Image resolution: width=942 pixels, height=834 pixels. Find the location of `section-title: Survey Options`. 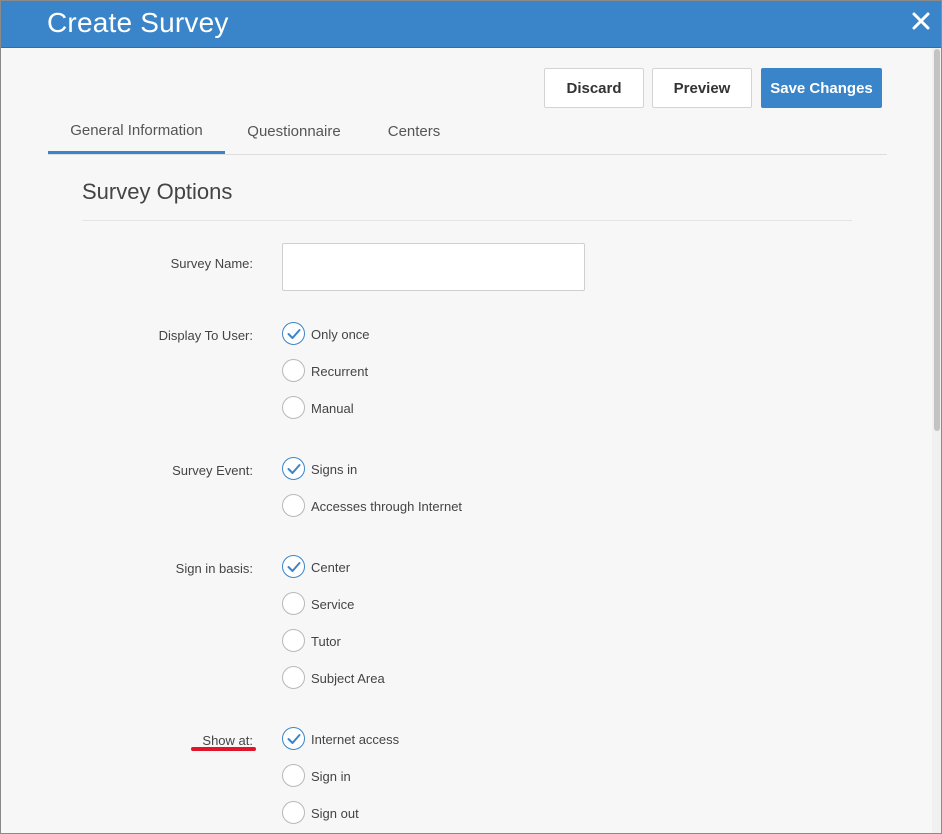

section-title: Survey Options is located at coordinates (157, 191).